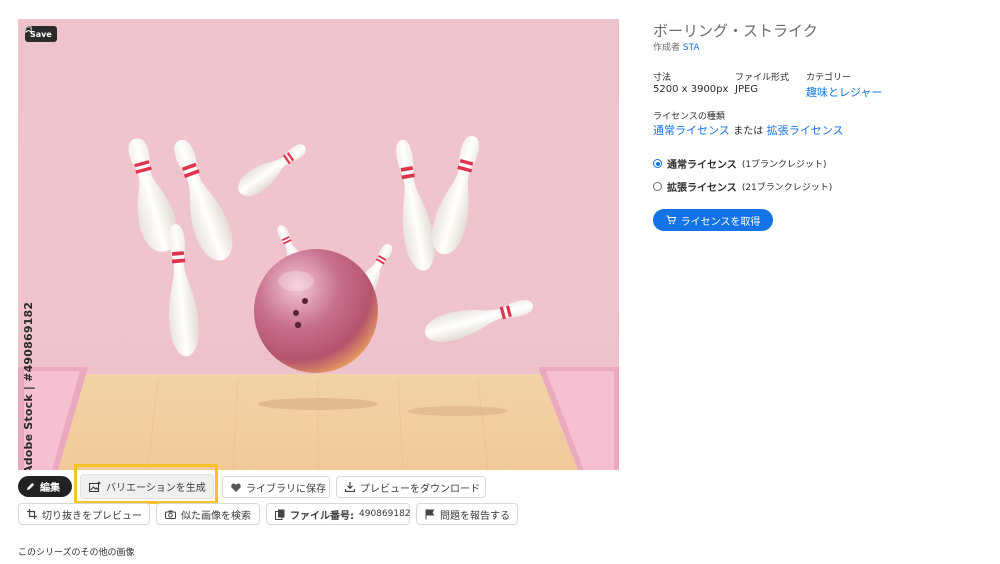 This screenshot has width=1000, height=564. Describe the element at coordinates (691, 89) in the screenshot. I see `size-value: 5200 x 3900px` at that location.